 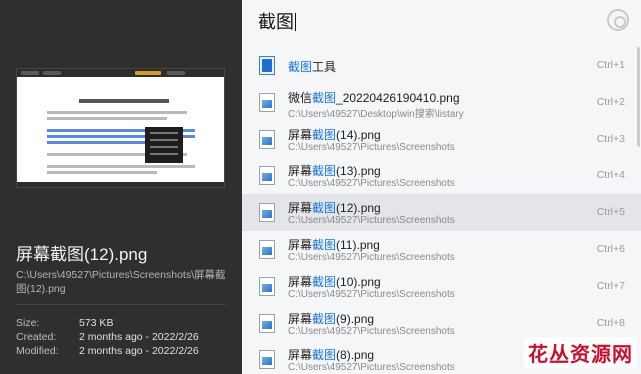 I want to click on result-title-suffix: (13).png, so click(x=358, y=171).